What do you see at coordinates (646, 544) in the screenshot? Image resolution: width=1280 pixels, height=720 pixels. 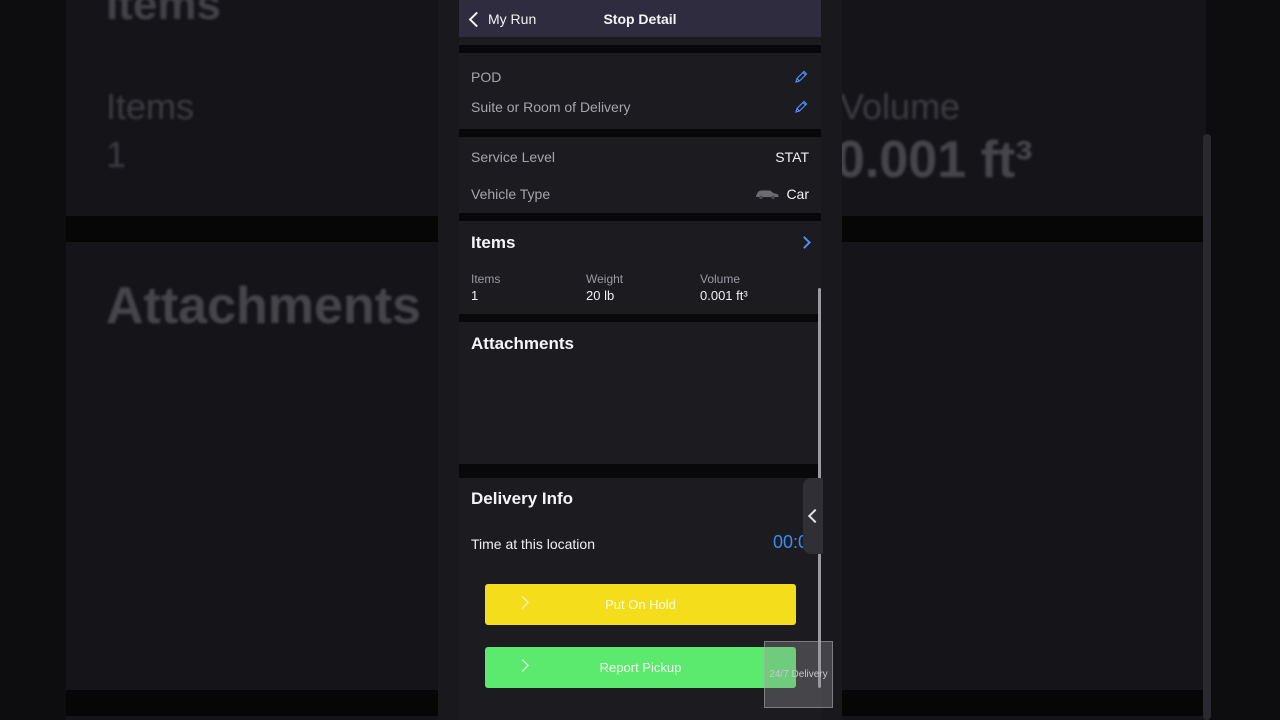 I see `time-at-location-row: Time at this location 00:02` at bounding box center [646, 544].